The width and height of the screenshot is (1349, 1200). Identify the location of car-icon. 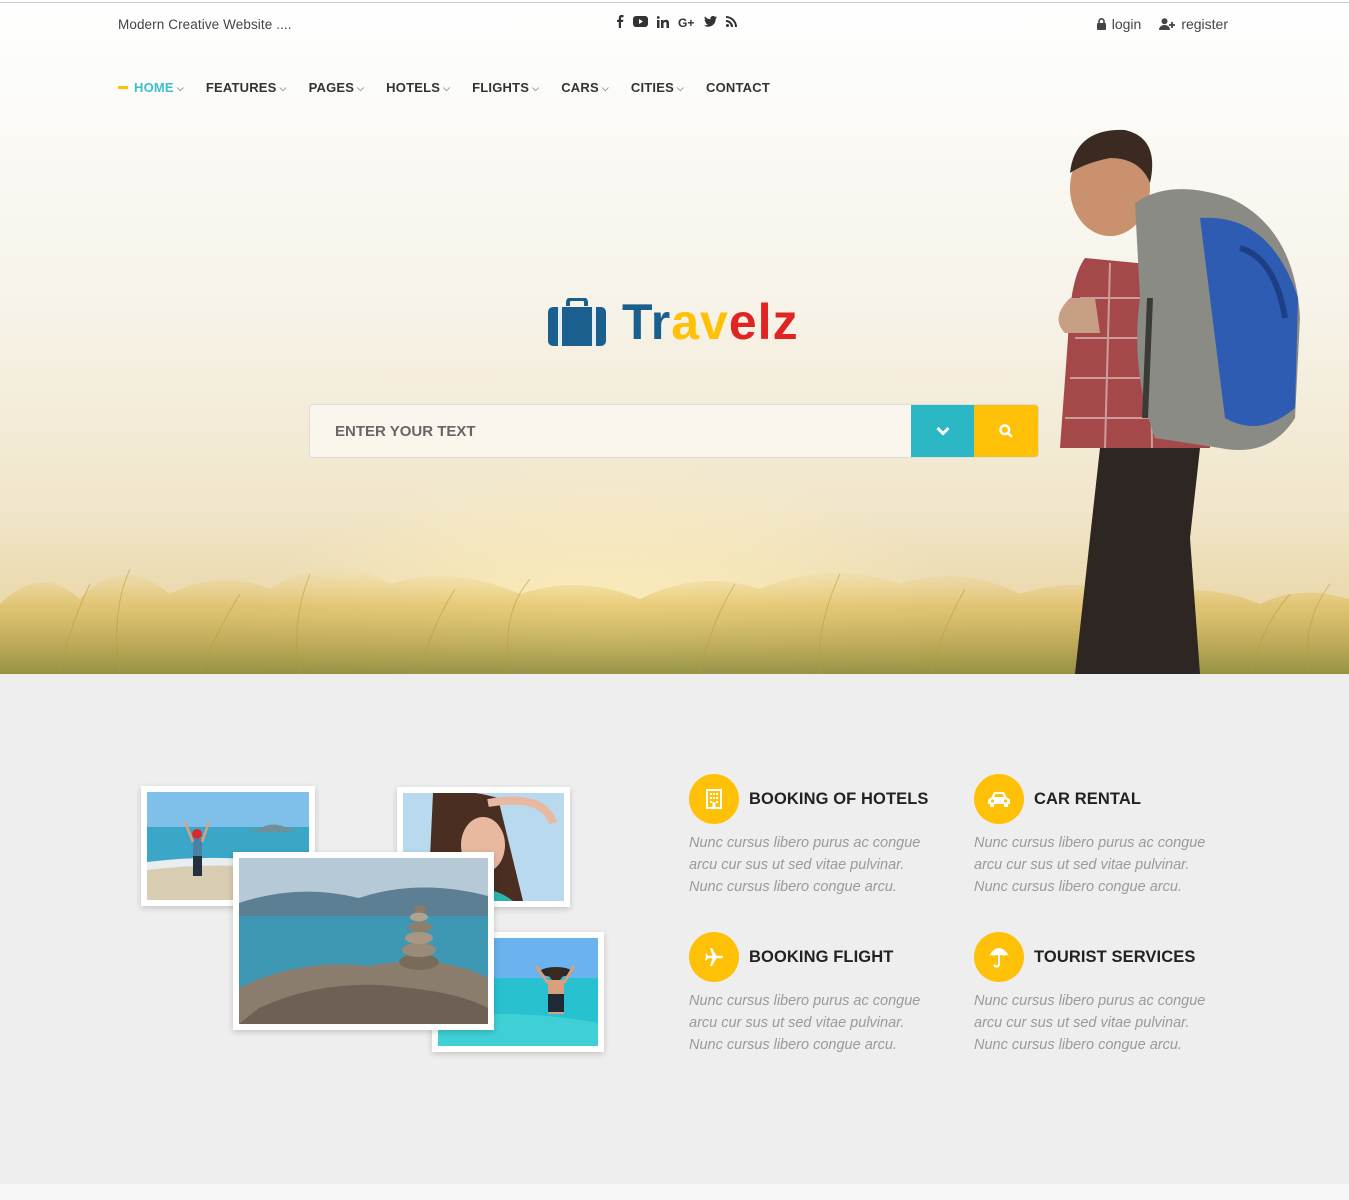
(999, 799).